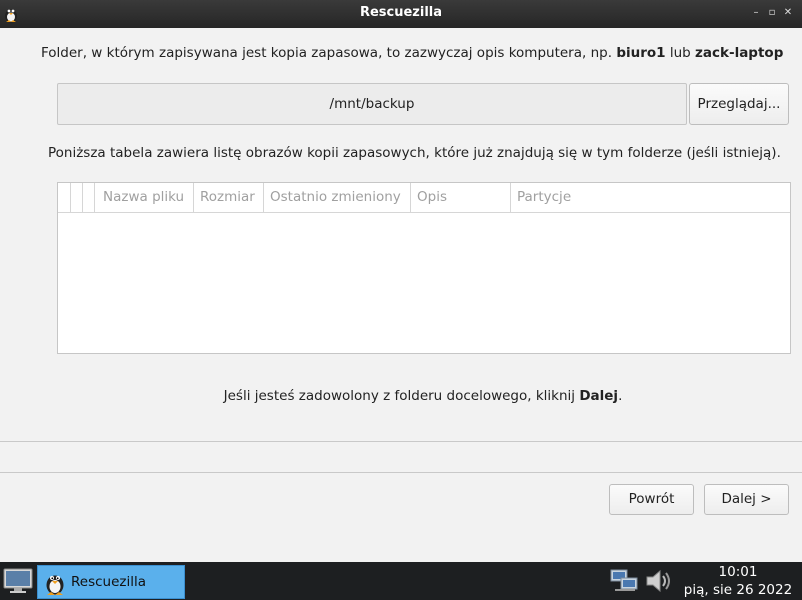 This screenshot has height=600, width=802. I want to click on column-header-partitions: Partycje, so click(650, 197).